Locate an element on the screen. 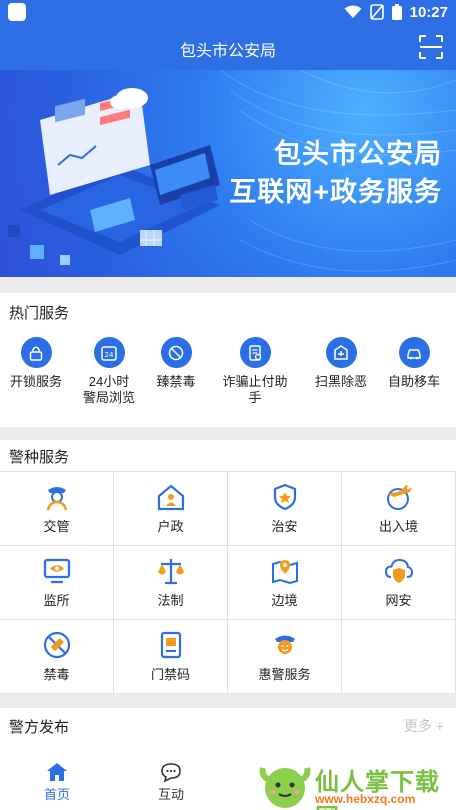 The image size is (456, 810). no-syringe-icon is located at coordinates (56, 645).